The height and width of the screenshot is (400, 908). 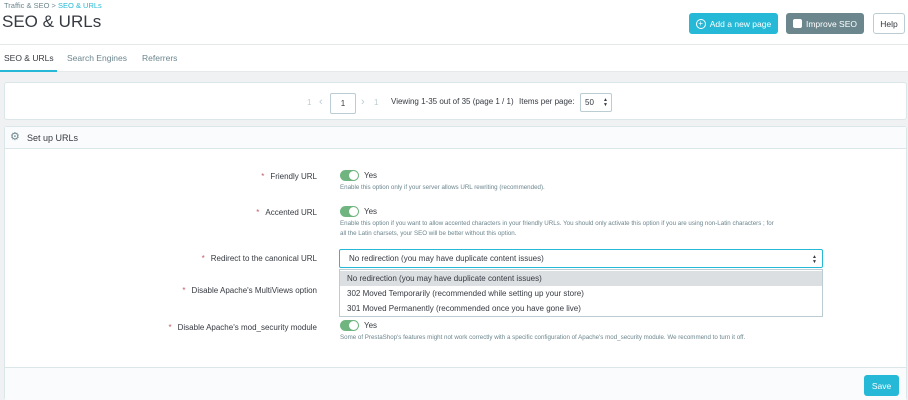 I want to click on plus-circle-icon: +, so click(x=700, y=23).